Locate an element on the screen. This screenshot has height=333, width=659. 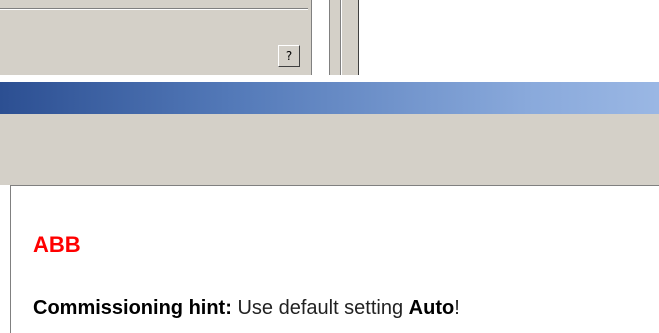
splitter-groove is located at coordinates (341, 37).